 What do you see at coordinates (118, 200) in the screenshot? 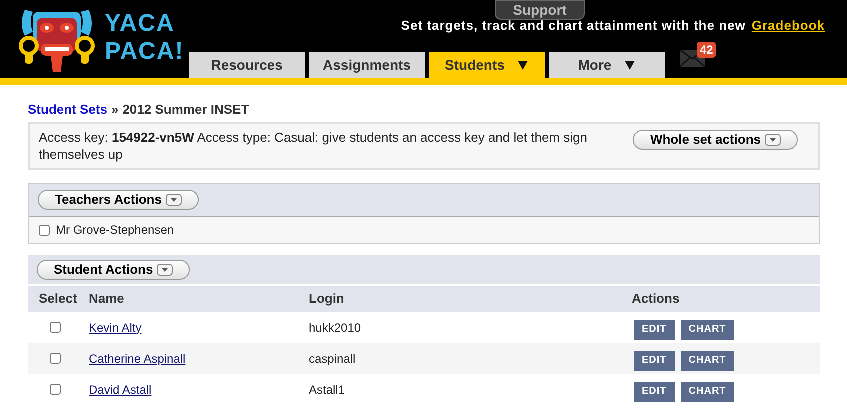
I see `teachers-actions-button: Teachers Actions` at bounding box center [118, 200].